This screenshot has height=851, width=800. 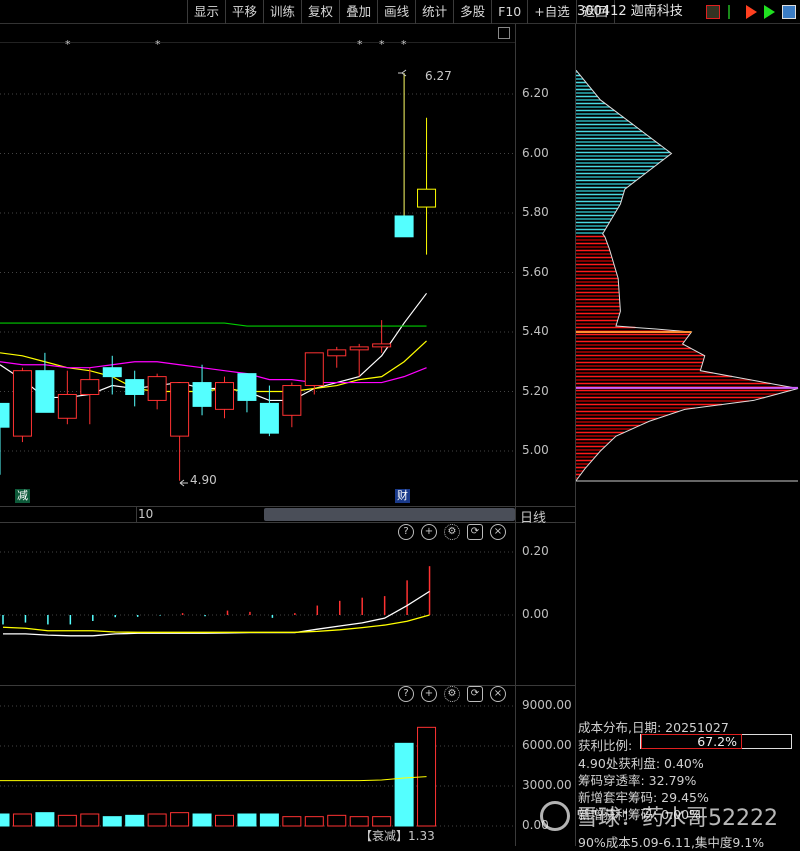 What do you see at coordinates (547, 785) in the screenshot?
I see `volume-axis-tick: 3000.00` at bounding box center [547, 785].